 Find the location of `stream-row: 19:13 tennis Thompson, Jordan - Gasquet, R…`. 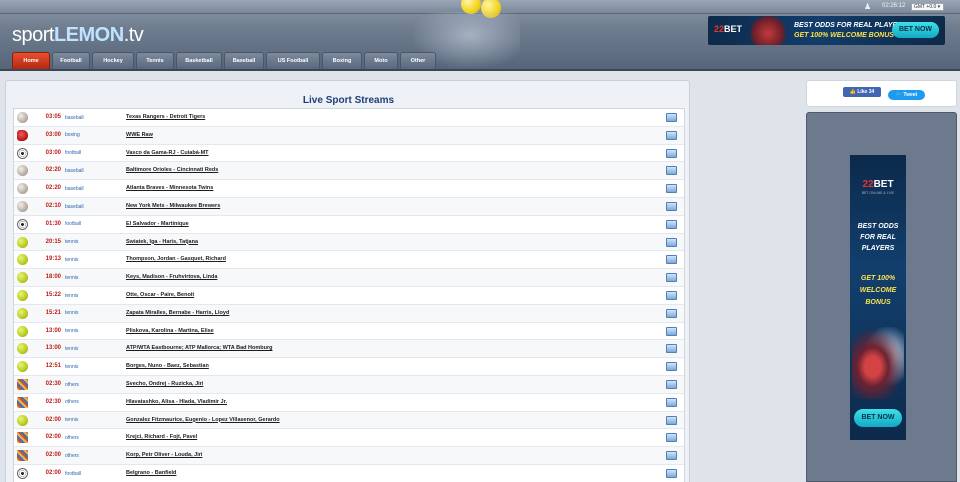

stream-row: 19:13 tennis Thompson, Jordan - Gasquet, R… is located at coordinates (349, 260).